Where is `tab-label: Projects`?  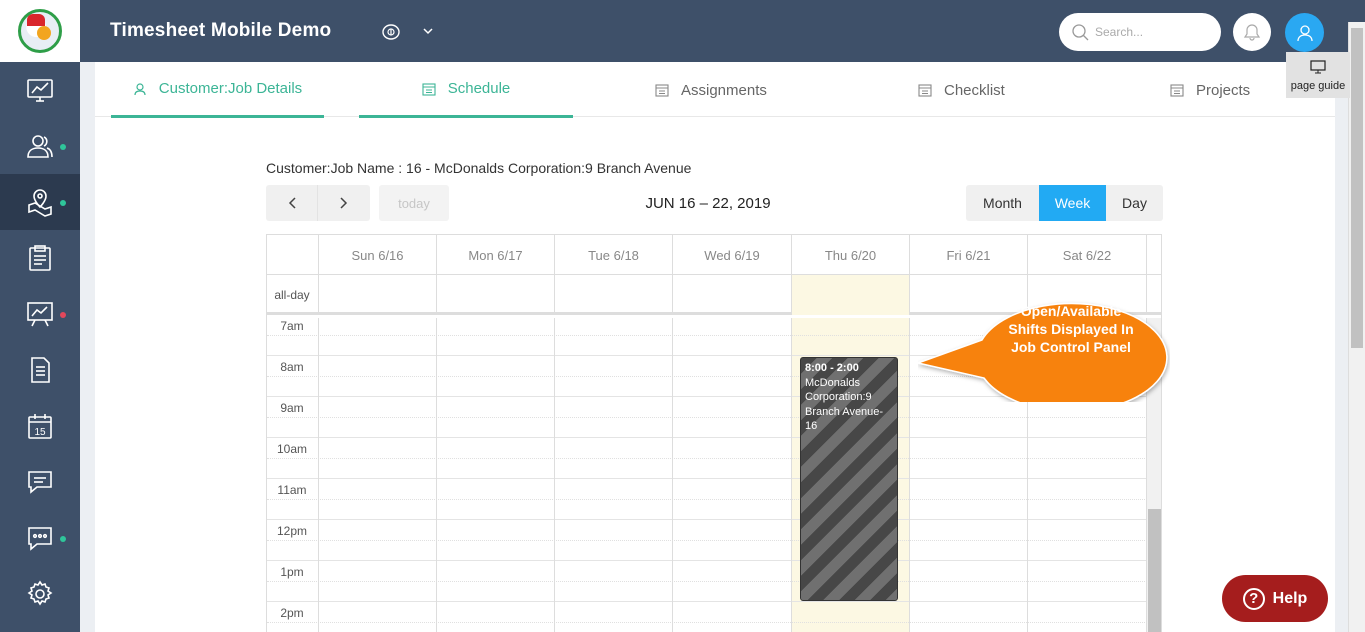 tab-label: Projects is located at coordinates (1223, 90).